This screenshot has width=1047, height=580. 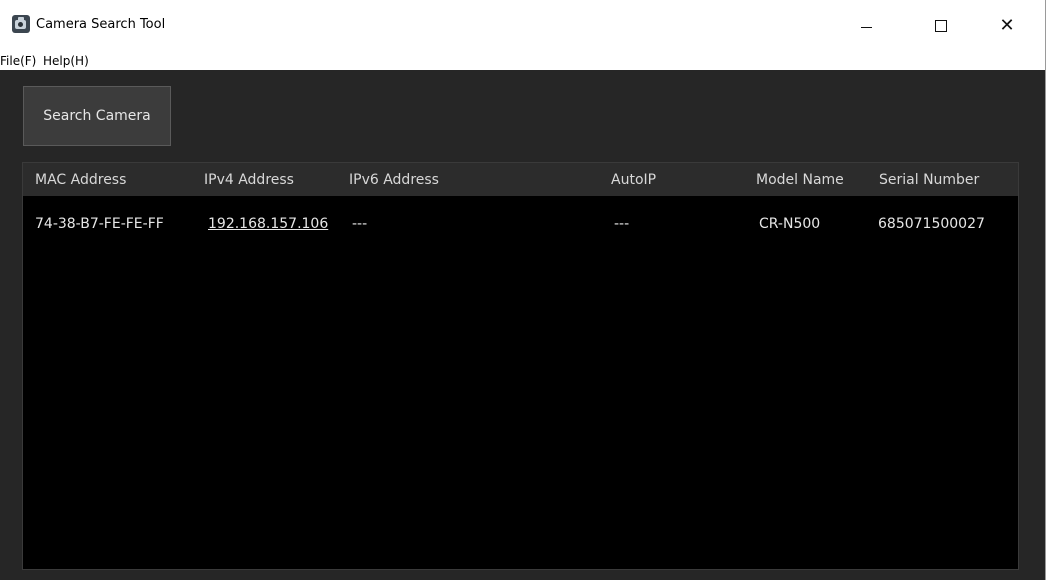 I want to click on cell-ipv6: ---, so click(x=360, y=224).